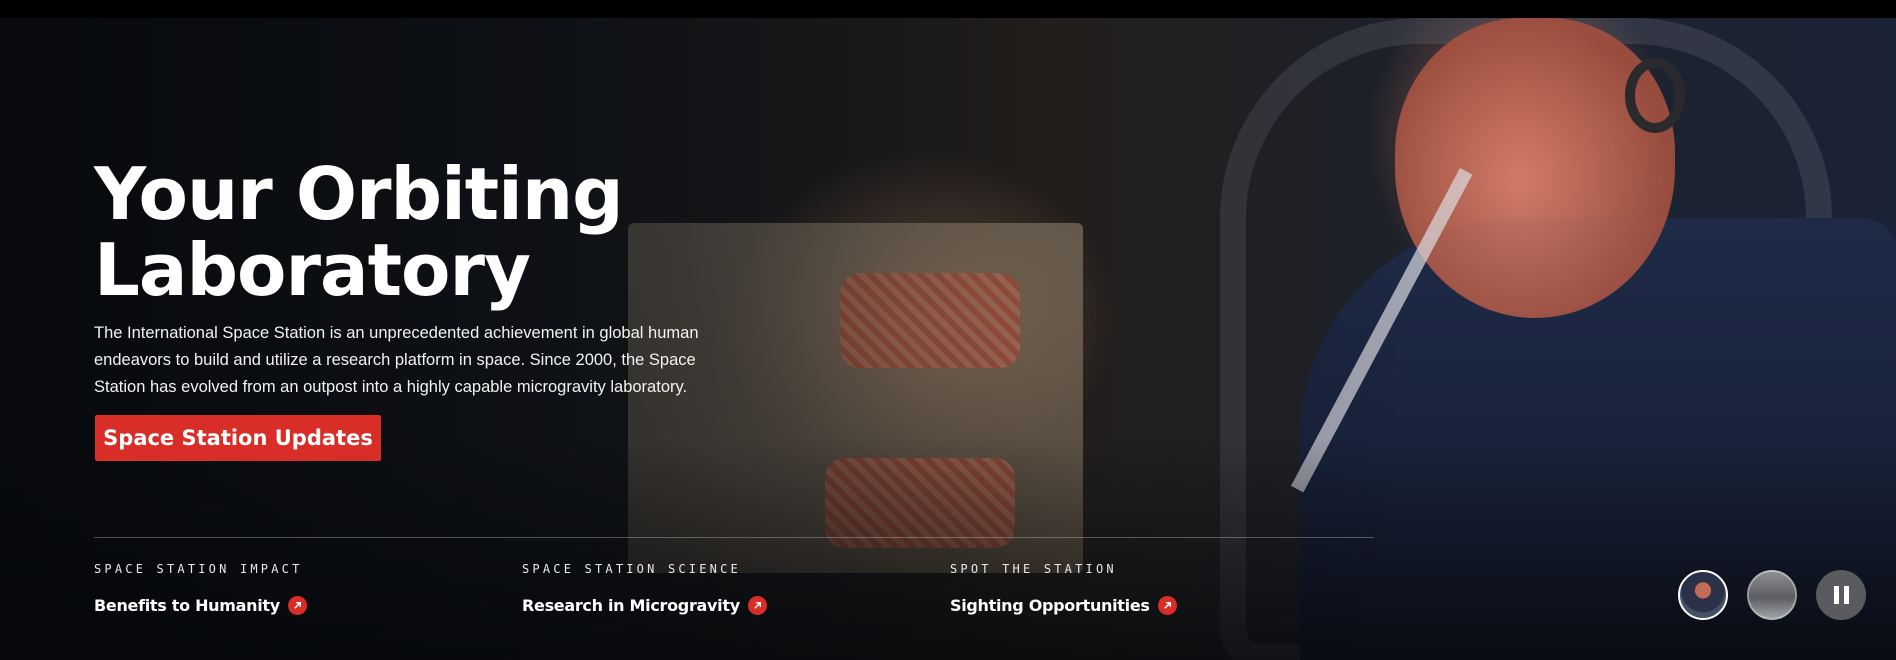 This screenshot has width=1896, height=660. I want to click on feature-eyebrow: SPOT THE STATION, so click(1033, 569).